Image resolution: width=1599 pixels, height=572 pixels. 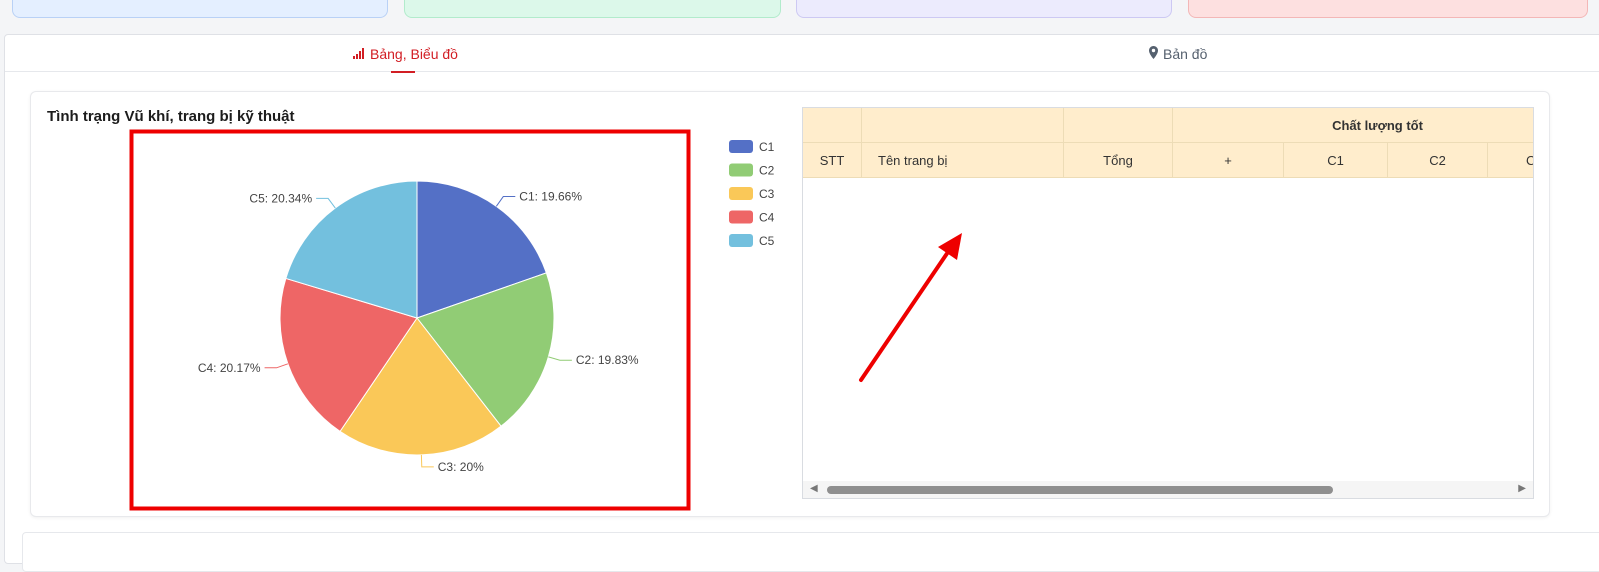 What do you see at coordinates (767, 171) in the screenshot?
I see `legend-label-c2: C2` at bounding box center [767, 171].